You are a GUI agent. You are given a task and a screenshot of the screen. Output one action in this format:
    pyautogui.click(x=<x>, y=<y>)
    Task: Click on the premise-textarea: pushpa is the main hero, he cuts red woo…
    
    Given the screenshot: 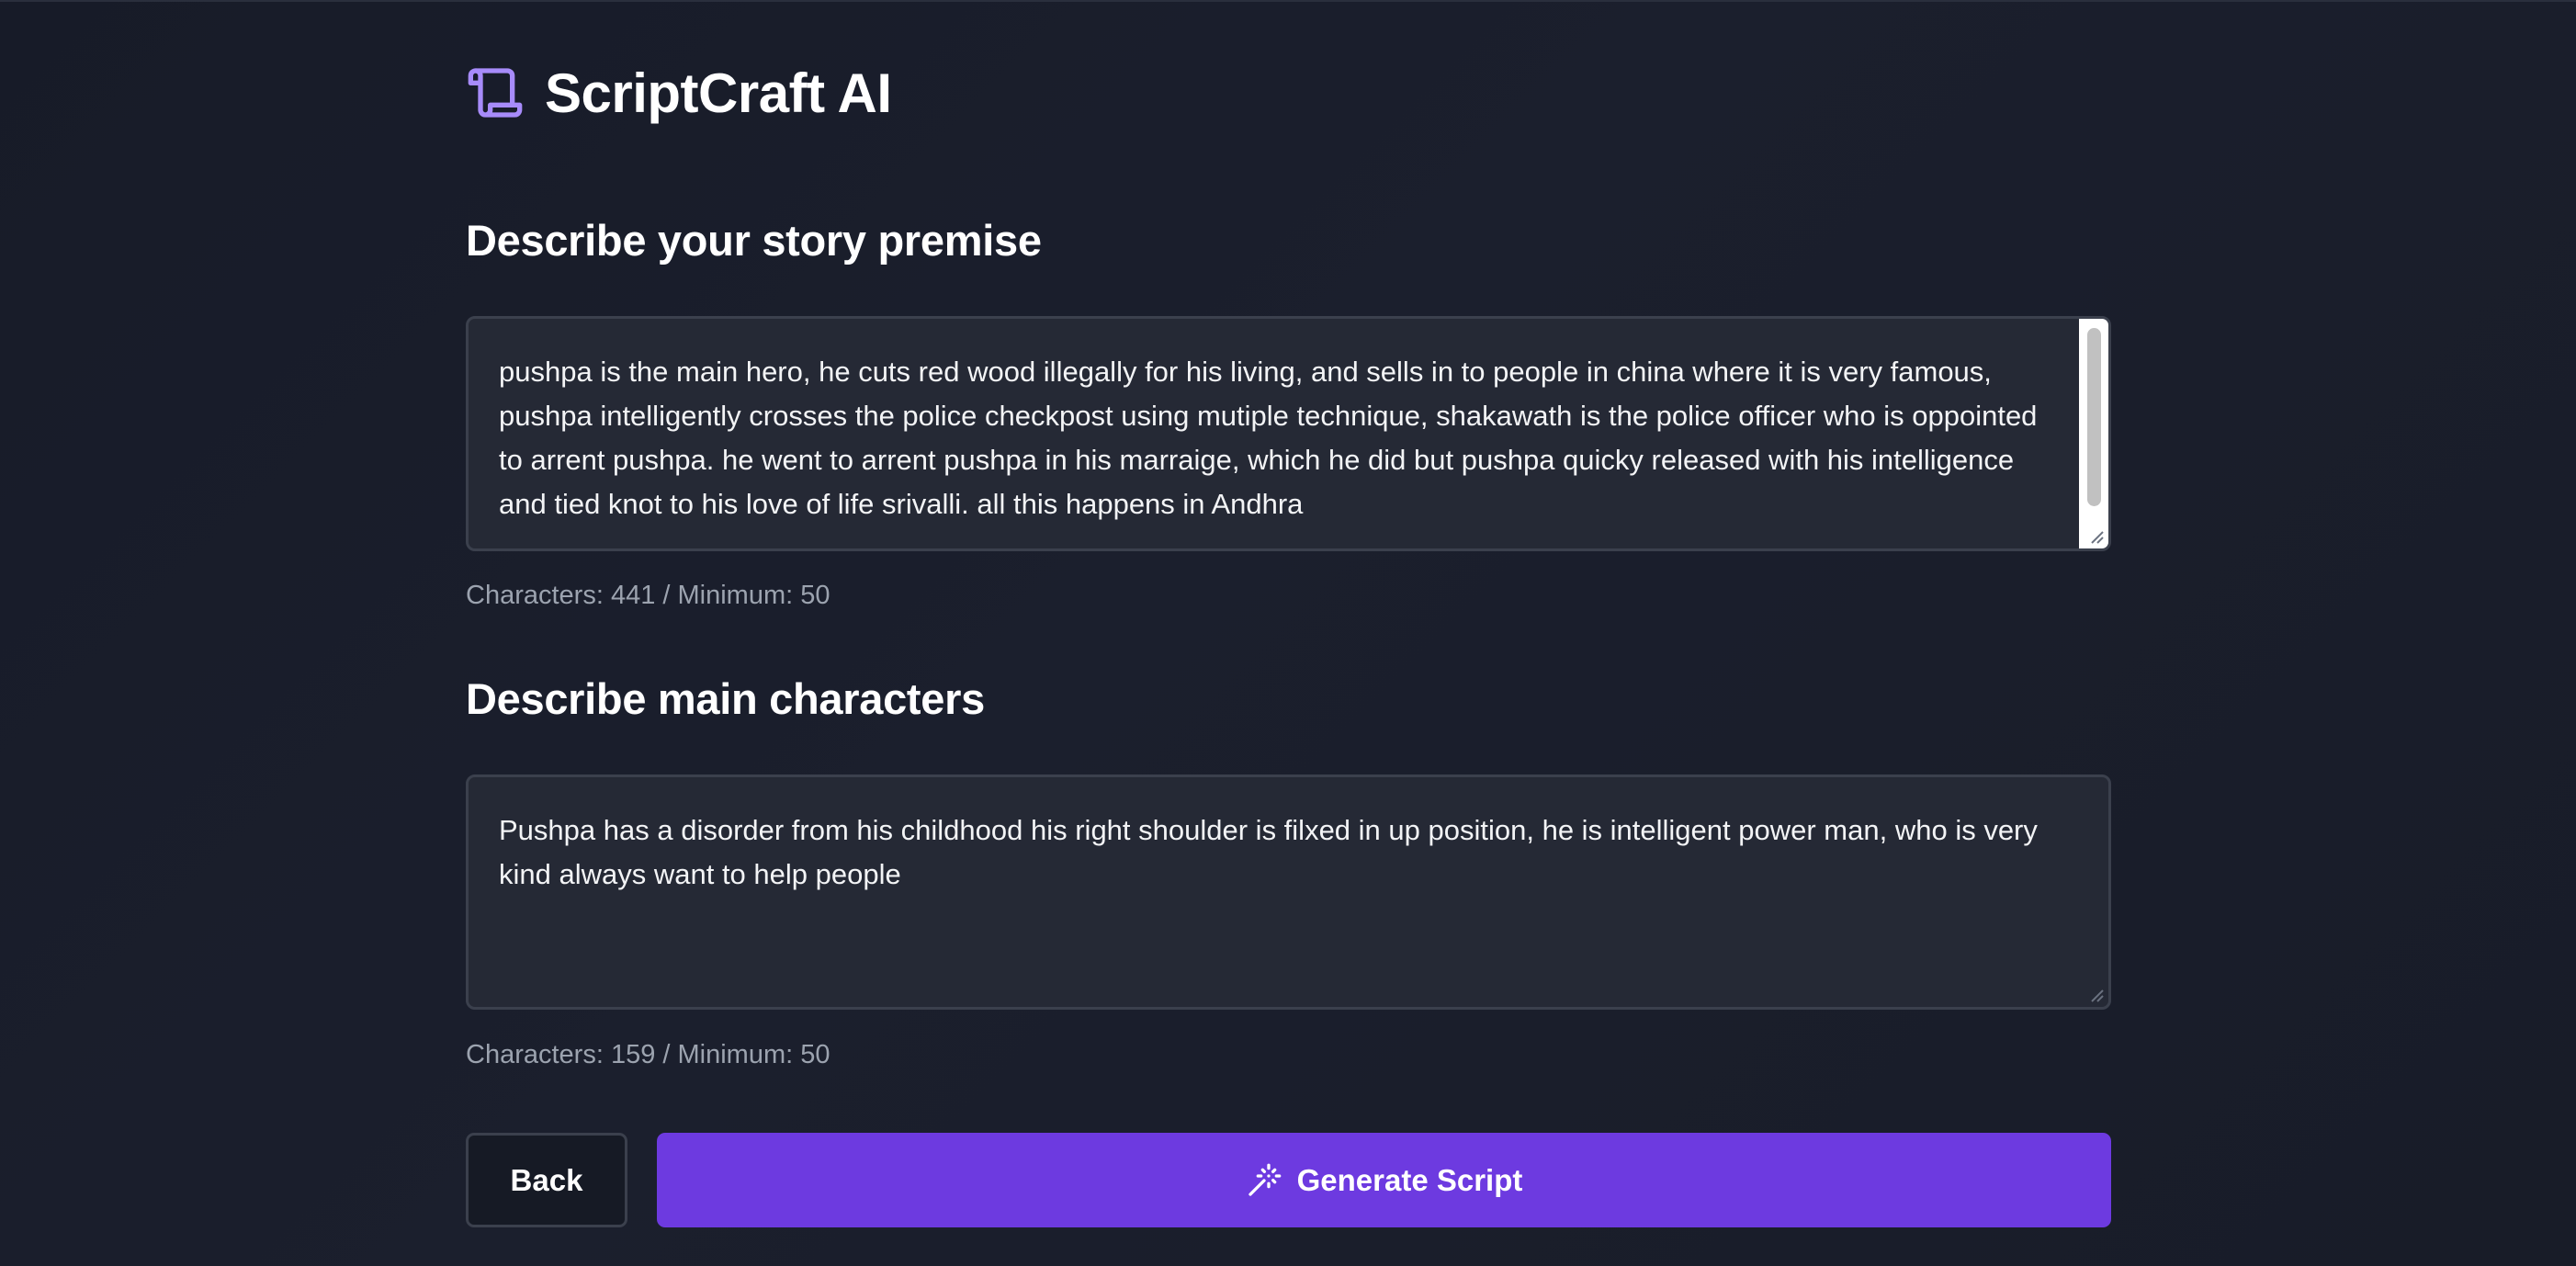 What is the action you would take?
    pyautogui.click(x=1288, y=434)
    